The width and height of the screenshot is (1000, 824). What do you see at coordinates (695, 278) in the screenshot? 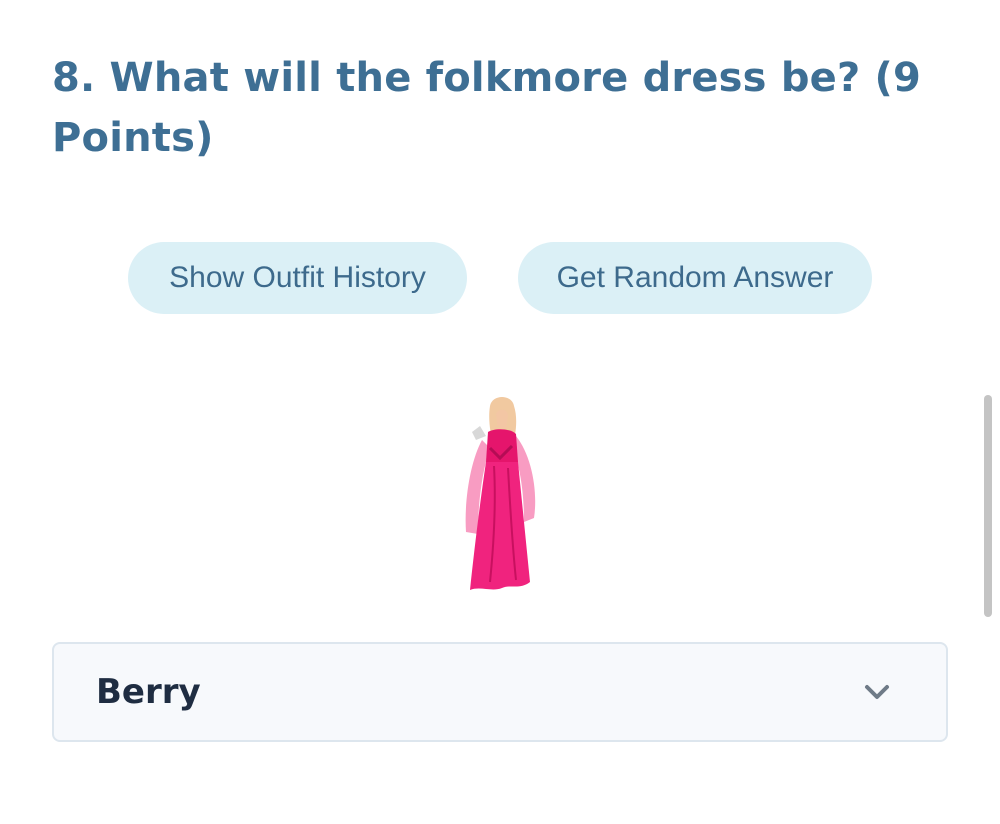
I see `get-random-answer-button: Get Random Answer` at bounding box center [695, 278].